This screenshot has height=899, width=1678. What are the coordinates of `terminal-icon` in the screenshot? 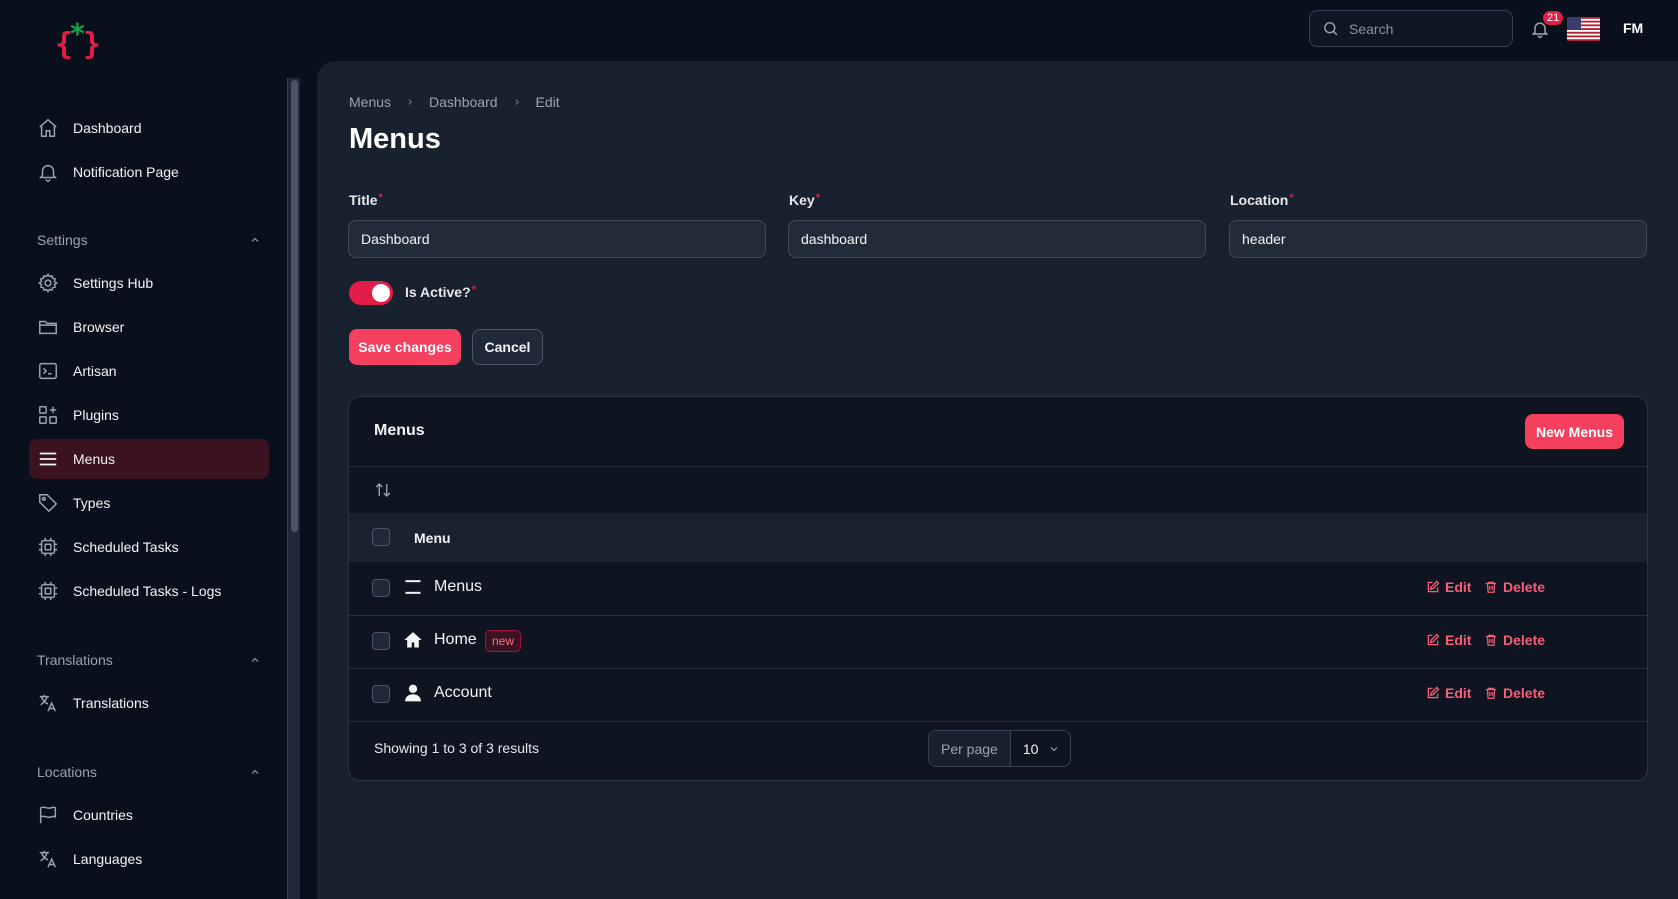 It's located at (48, 371).